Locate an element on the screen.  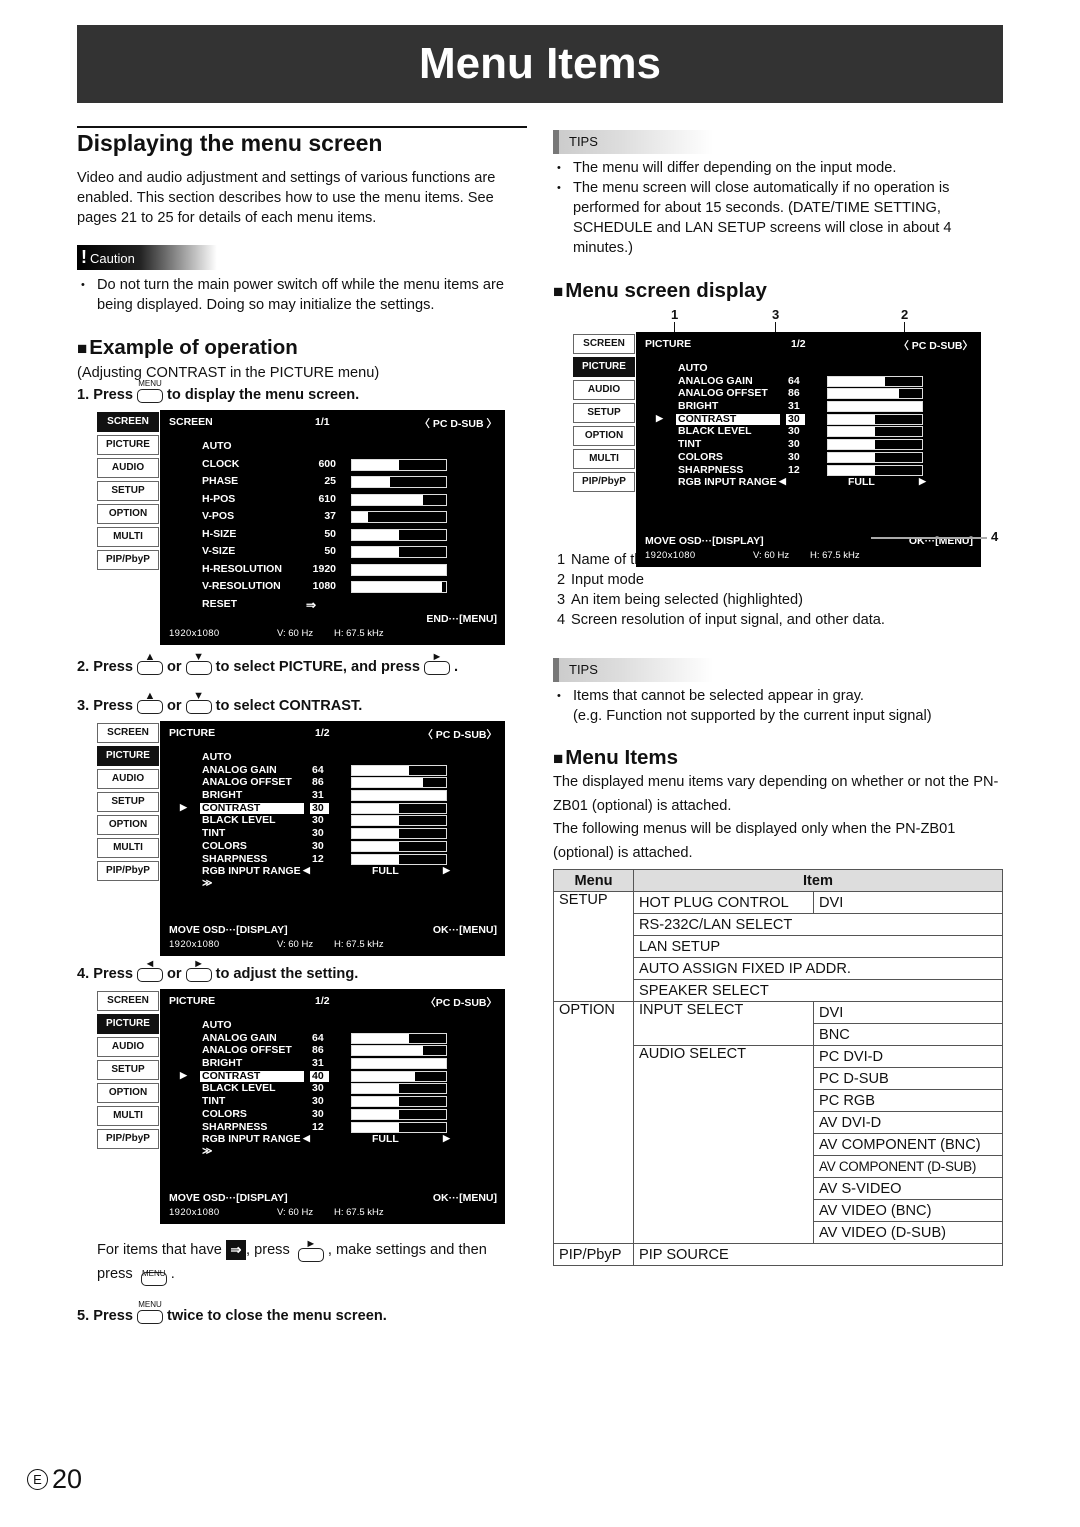
osd-item: V-POS 37 is located at coordinates (332, 519).